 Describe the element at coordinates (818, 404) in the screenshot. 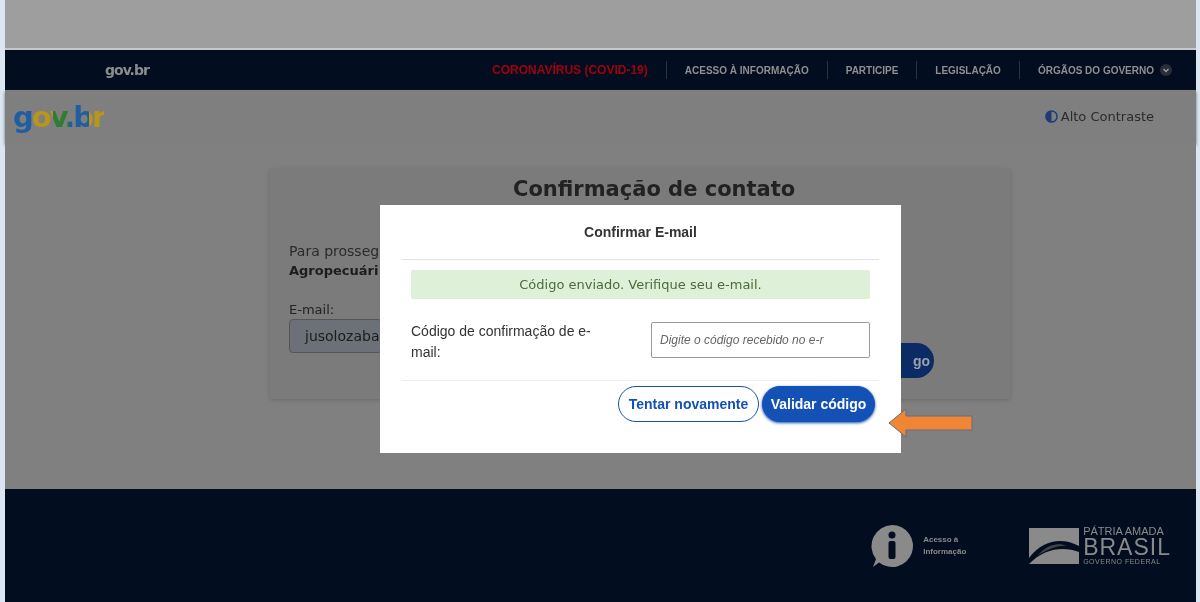

I see `validate-button: Validar código` at that location.